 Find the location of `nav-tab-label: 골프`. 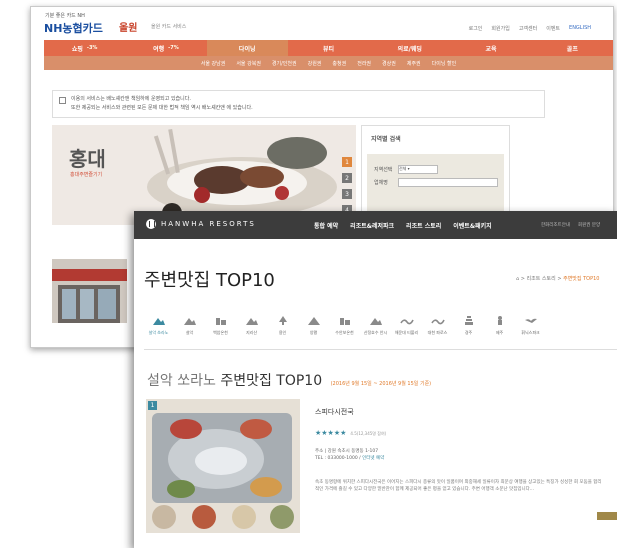

nav-tab-label: 골프 is located at coordinates (572, 49).